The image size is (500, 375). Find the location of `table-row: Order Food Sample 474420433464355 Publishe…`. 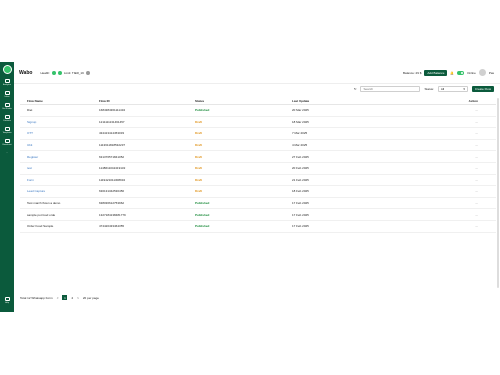

table-row: Order Food Sample 474420433464355 Publishe… is located at coordinates (258, 227).